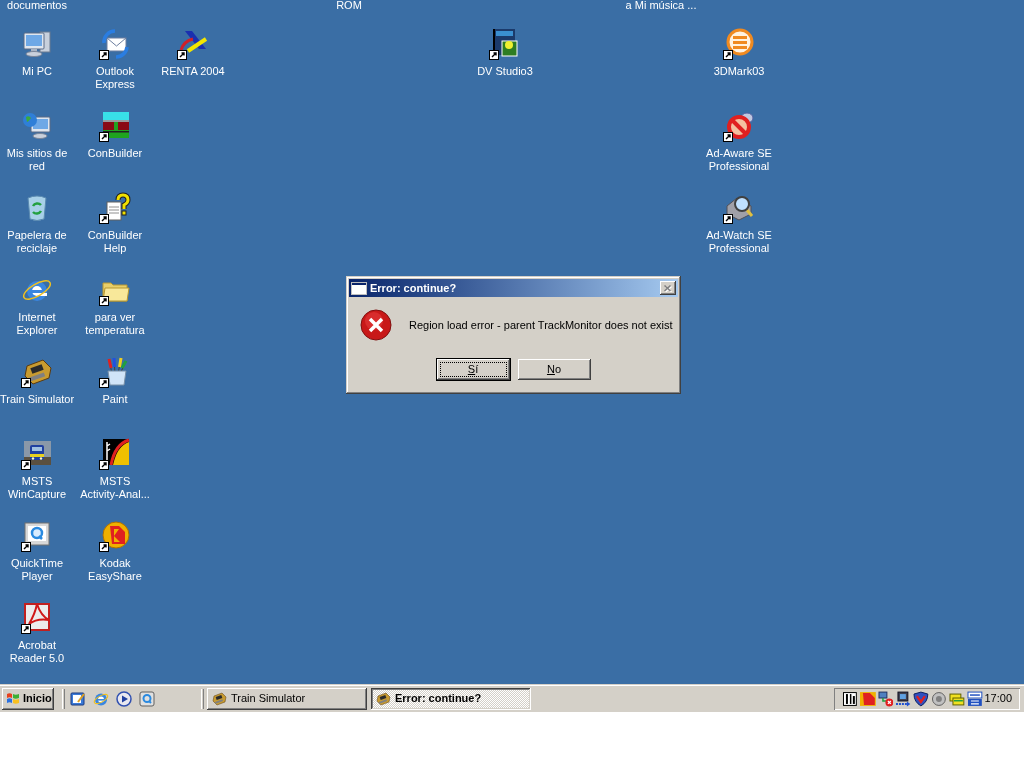  I want to click on icon-label: ROM, so click(349, 5).